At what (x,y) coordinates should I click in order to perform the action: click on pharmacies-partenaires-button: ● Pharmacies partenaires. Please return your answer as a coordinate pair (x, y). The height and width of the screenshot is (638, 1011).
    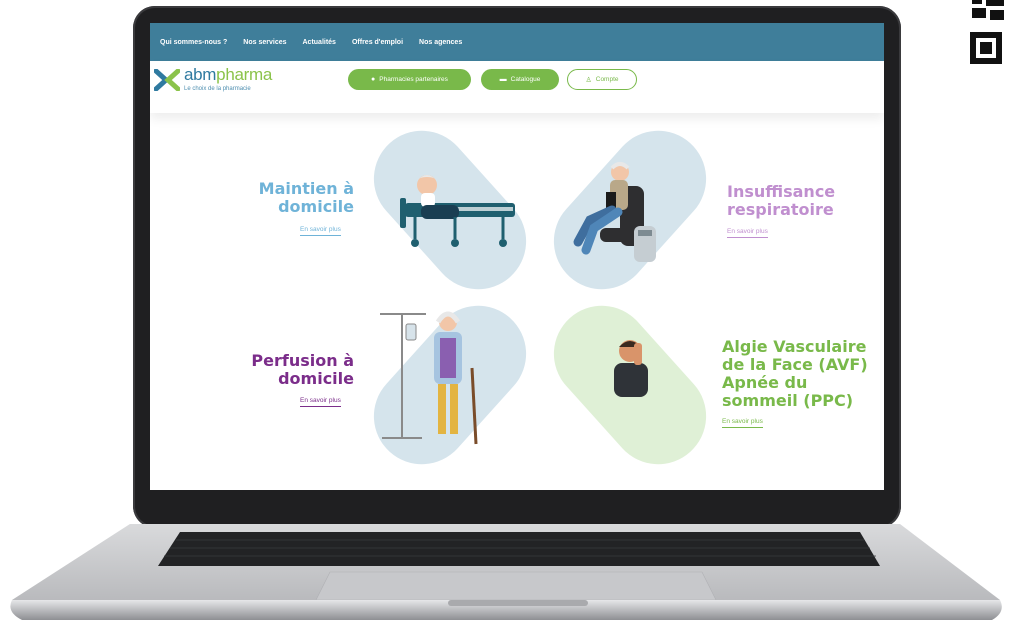
    Looking at the image, I should click on (409, 79).